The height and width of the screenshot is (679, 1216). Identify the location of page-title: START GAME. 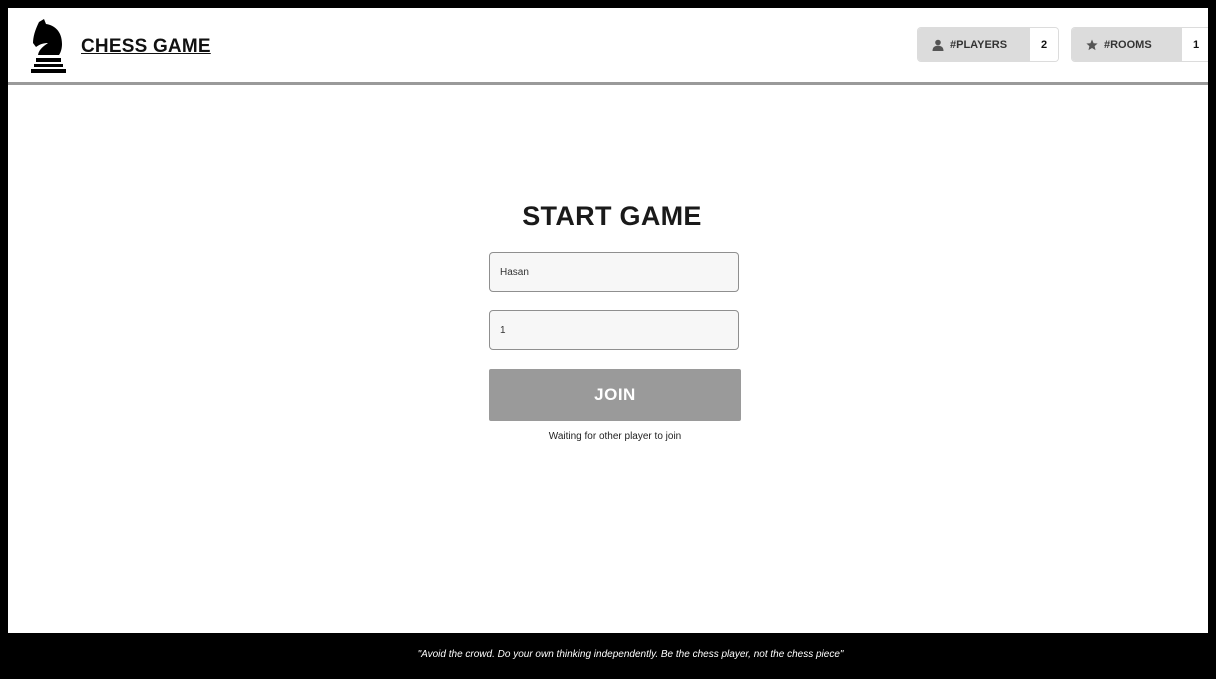
(612, 216).